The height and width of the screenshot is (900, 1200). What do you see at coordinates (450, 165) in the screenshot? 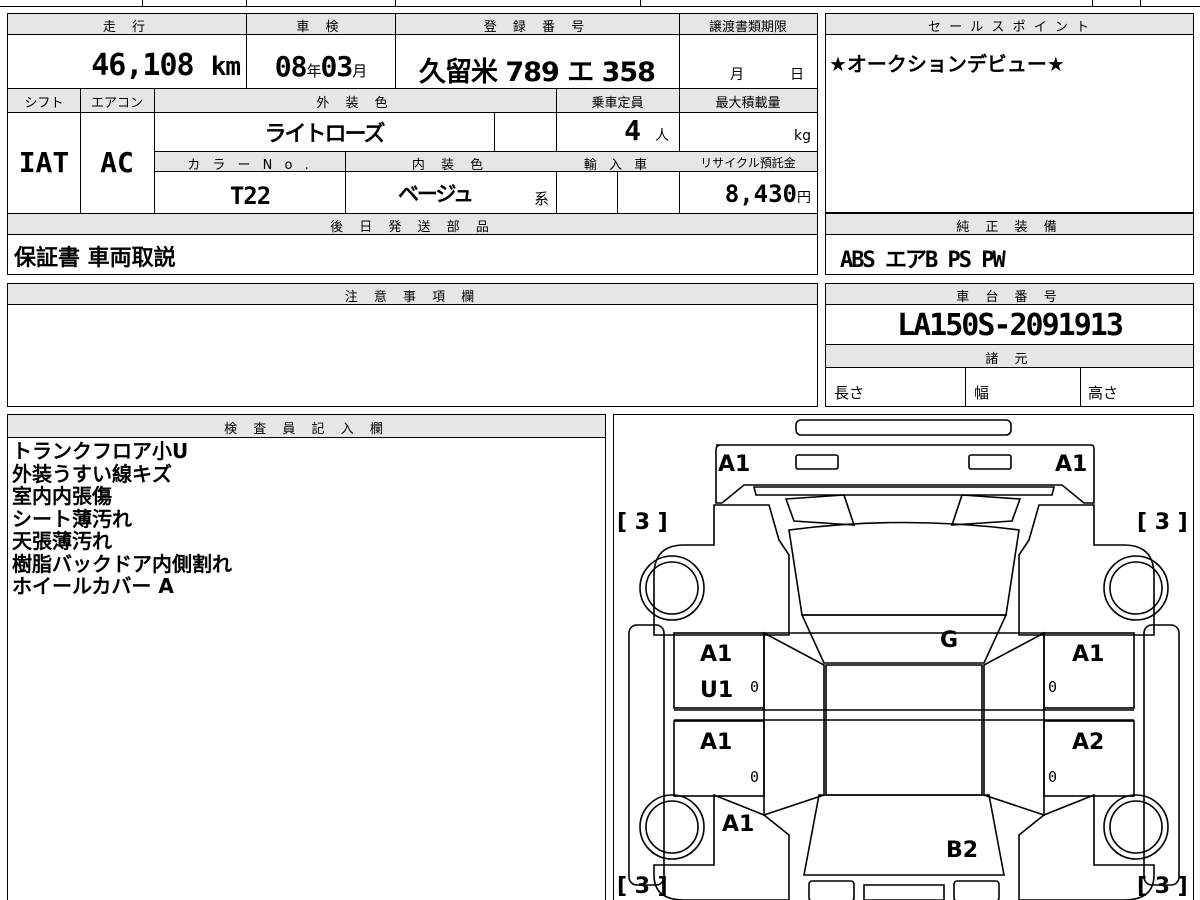
I see `interior-color-label: 内 装 色` at bounding box center [450, 165].